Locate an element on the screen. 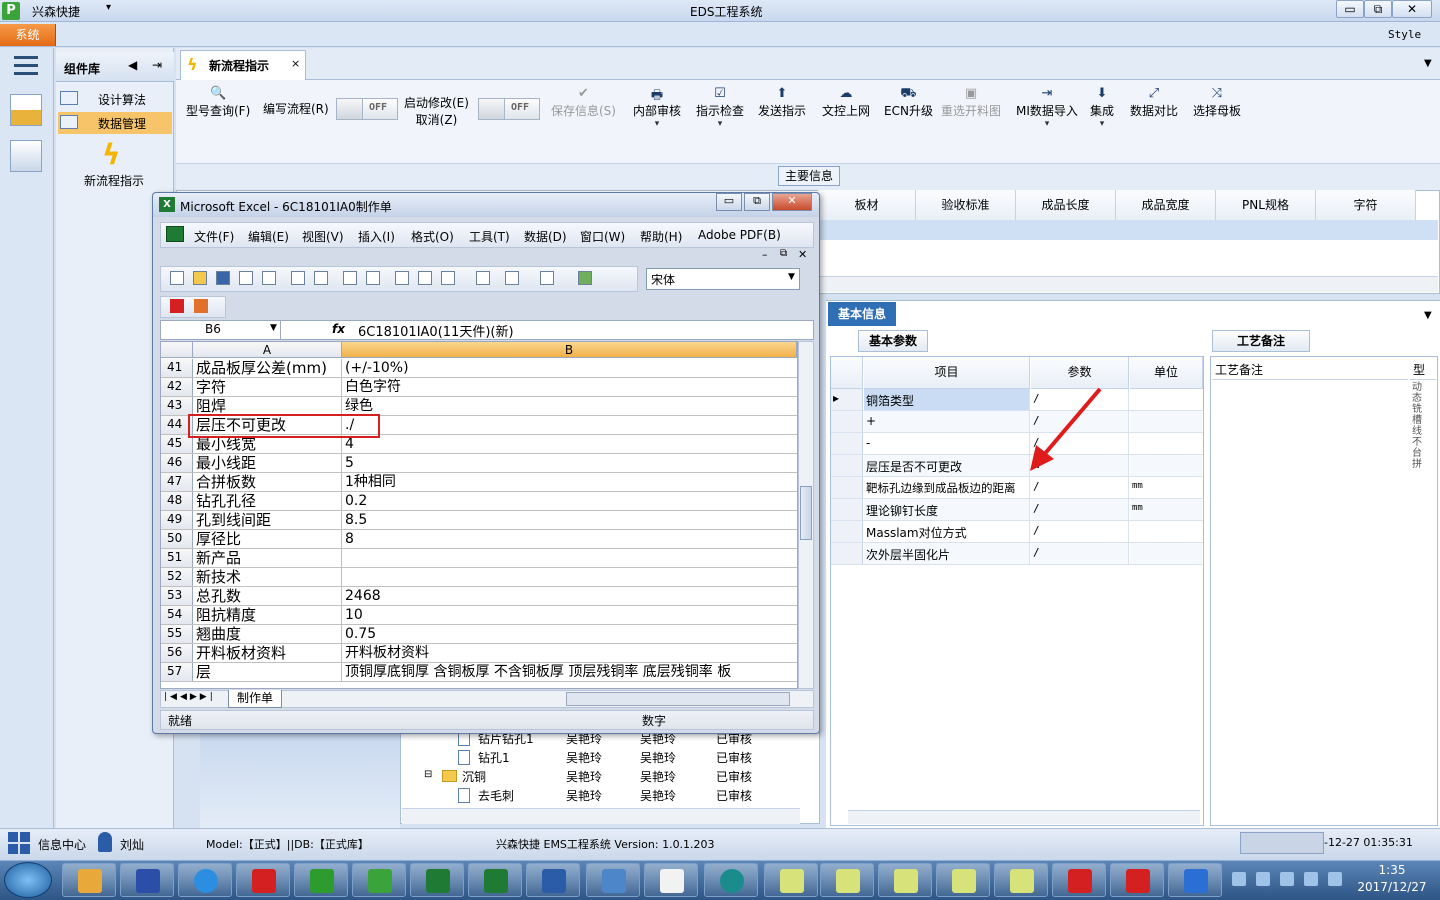 The width and height of the screenshot is (1440, 900). cell-b: (+/-10%) is located at coordinates (570, 368).